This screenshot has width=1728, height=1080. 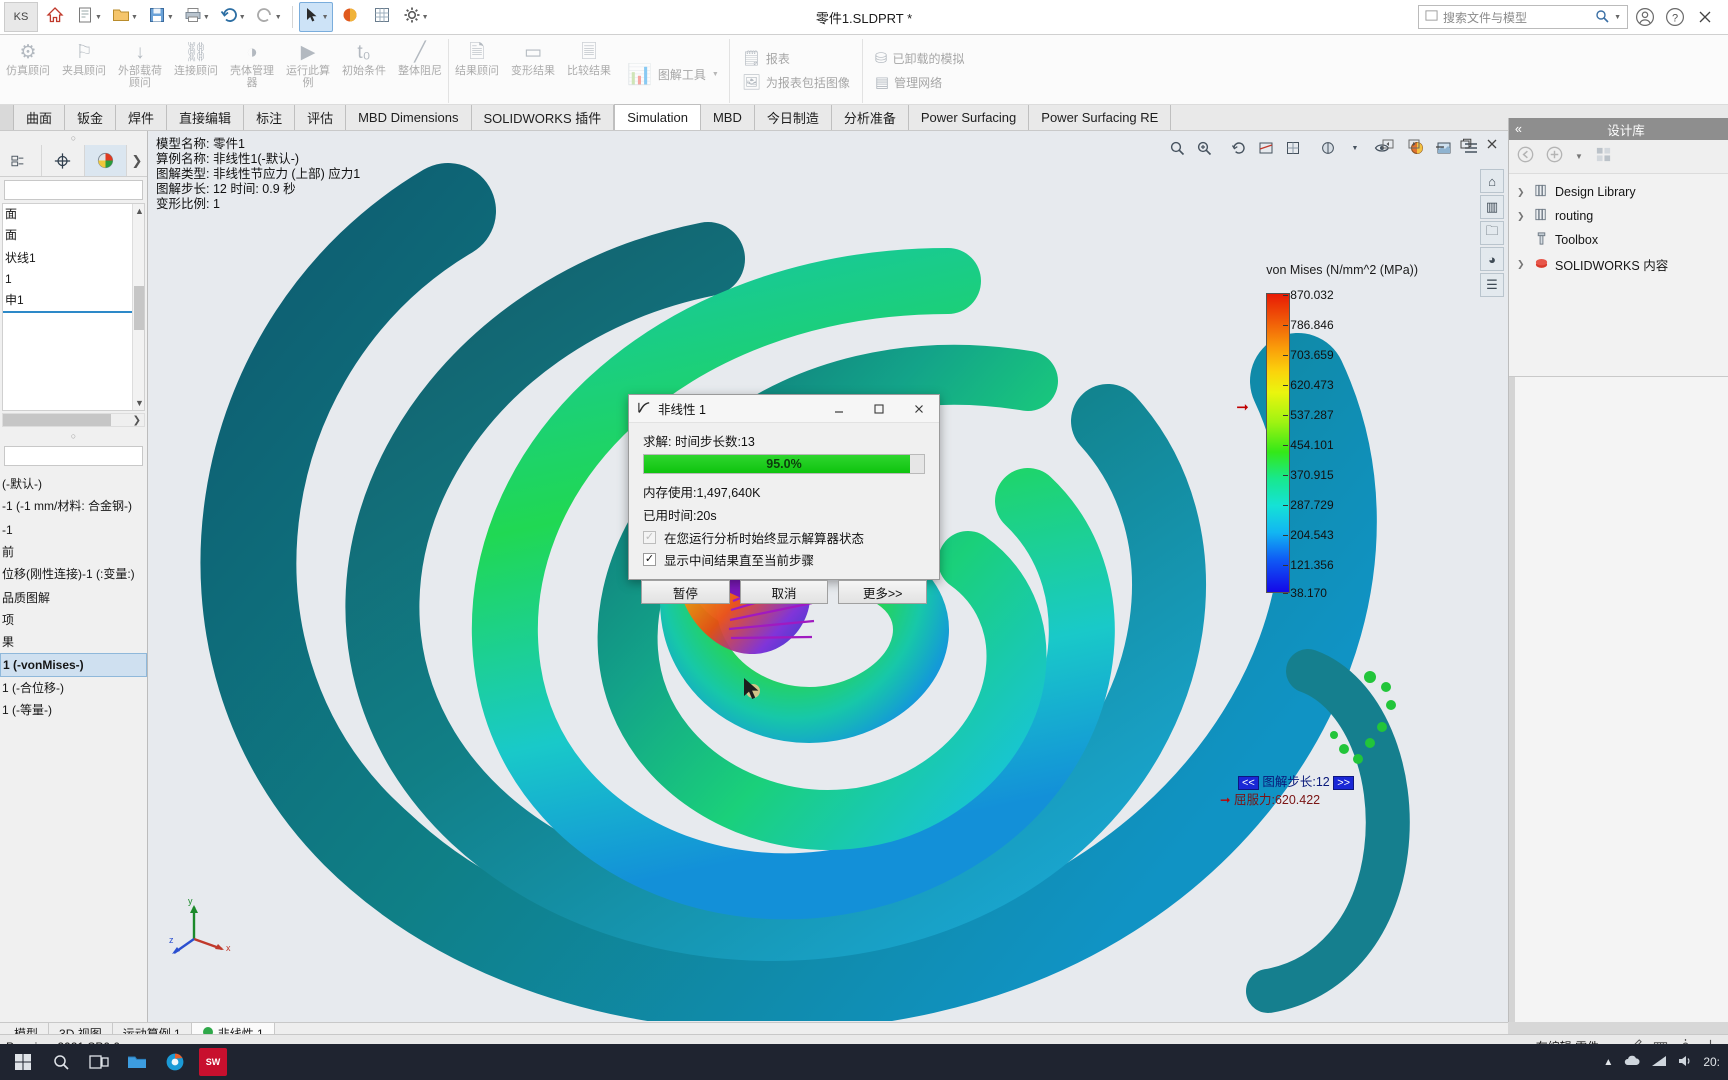 What do you see at coordinates (784, 499) in the screenshot?
I see `nonlinear-solver-dialog: 非线性 1 求解: 时间步长数:13 95.0% 内存使用:1,497,640K` at bounding box center [784, 499].